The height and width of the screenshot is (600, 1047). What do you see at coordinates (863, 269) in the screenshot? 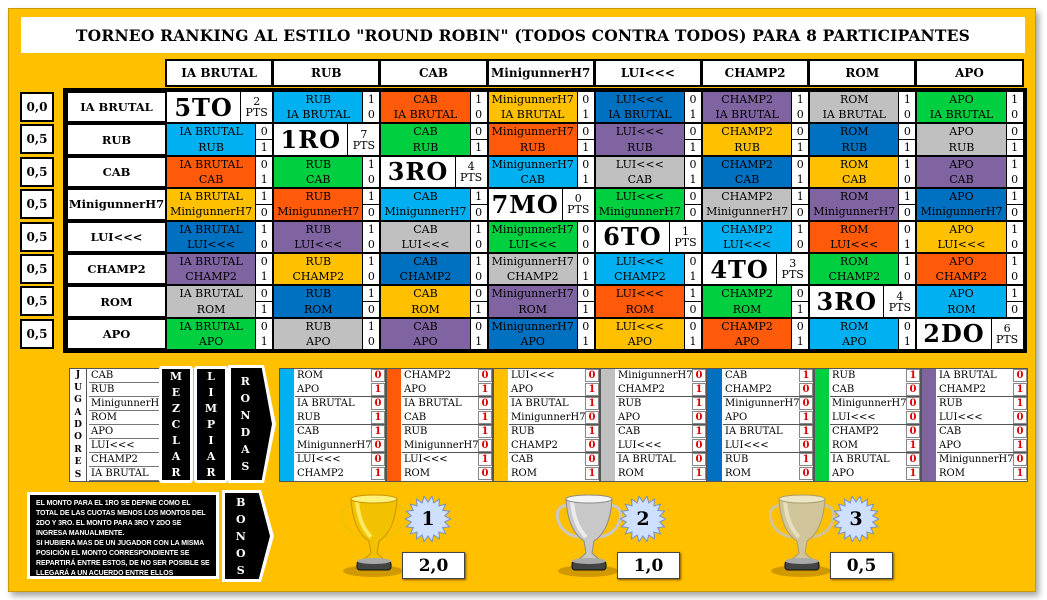
I see `match-cell: ROM CHAMP2 1 0` at bounding box center [863, 269].